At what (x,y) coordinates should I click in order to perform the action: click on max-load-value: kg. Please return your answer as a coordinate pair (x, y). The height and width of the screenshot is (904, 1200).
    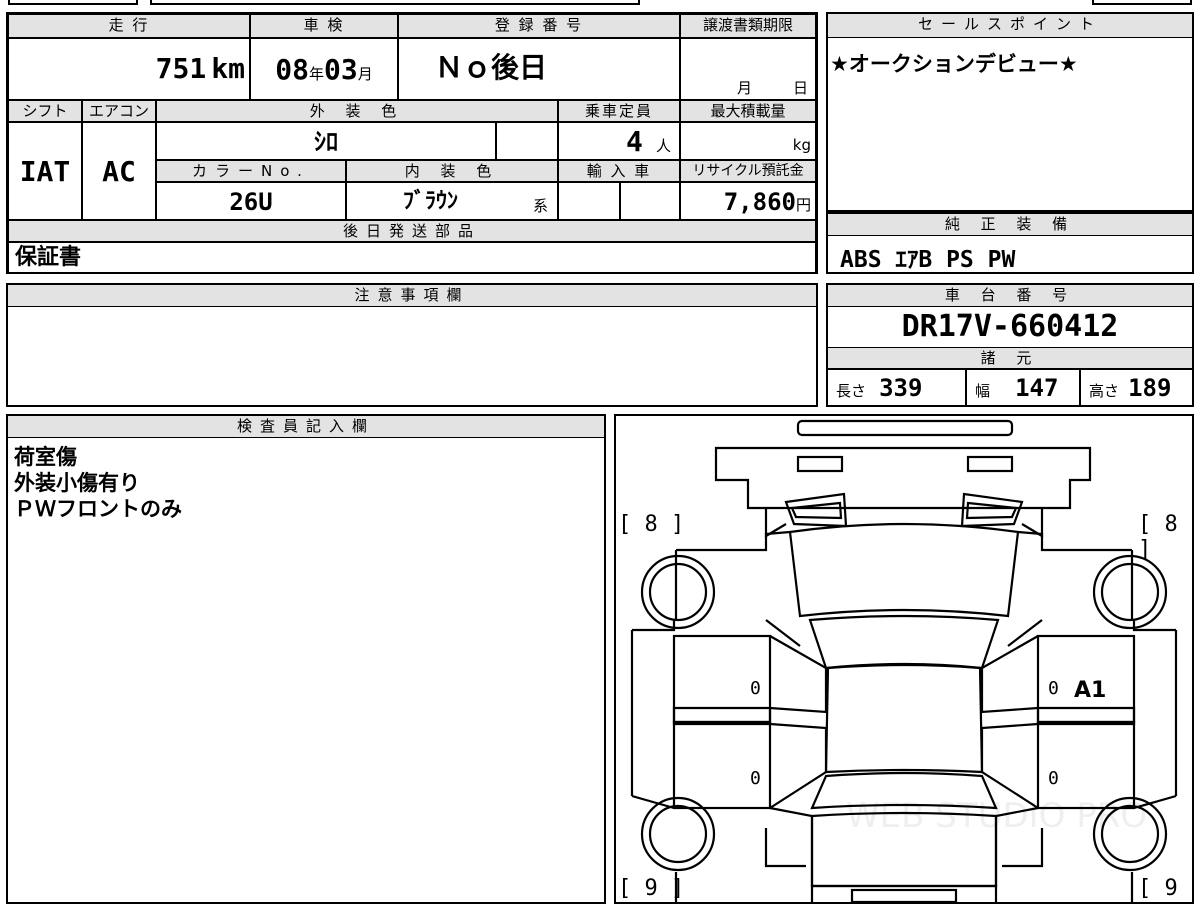
    Looking at the image, I should click on (748, 141).